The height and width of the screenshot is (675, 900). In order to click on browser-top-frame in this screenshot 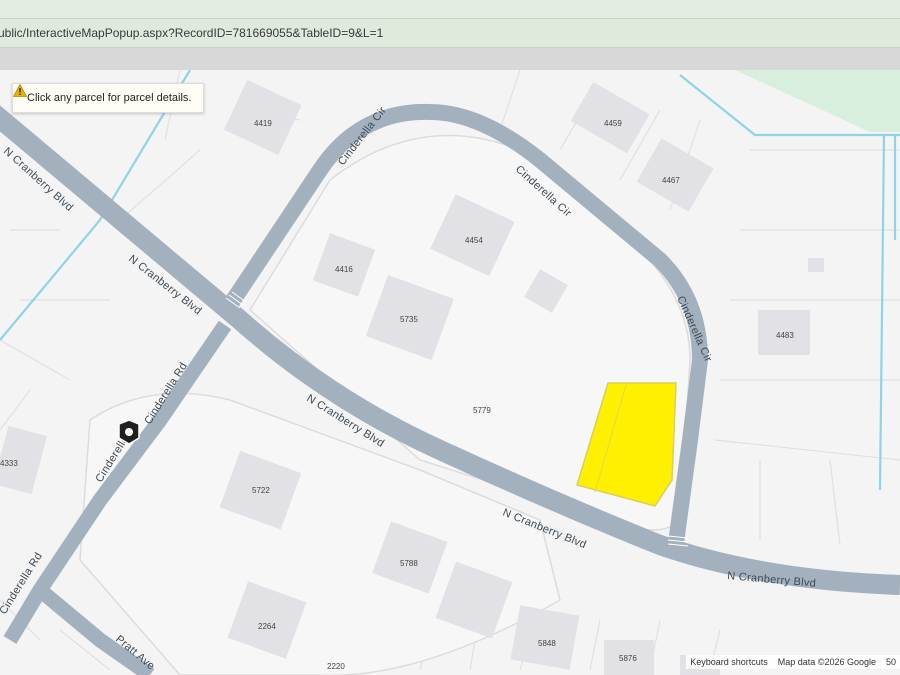, I will do `click(450, 9)`.